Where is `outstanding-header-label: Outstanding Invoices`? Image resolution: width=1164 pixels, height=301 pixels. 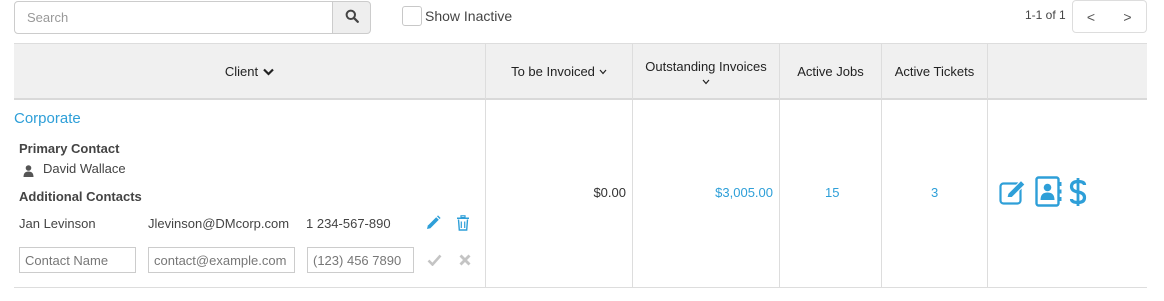
outstanding-header-label: Outstanding Invoices is located at coordinates (706, 66).